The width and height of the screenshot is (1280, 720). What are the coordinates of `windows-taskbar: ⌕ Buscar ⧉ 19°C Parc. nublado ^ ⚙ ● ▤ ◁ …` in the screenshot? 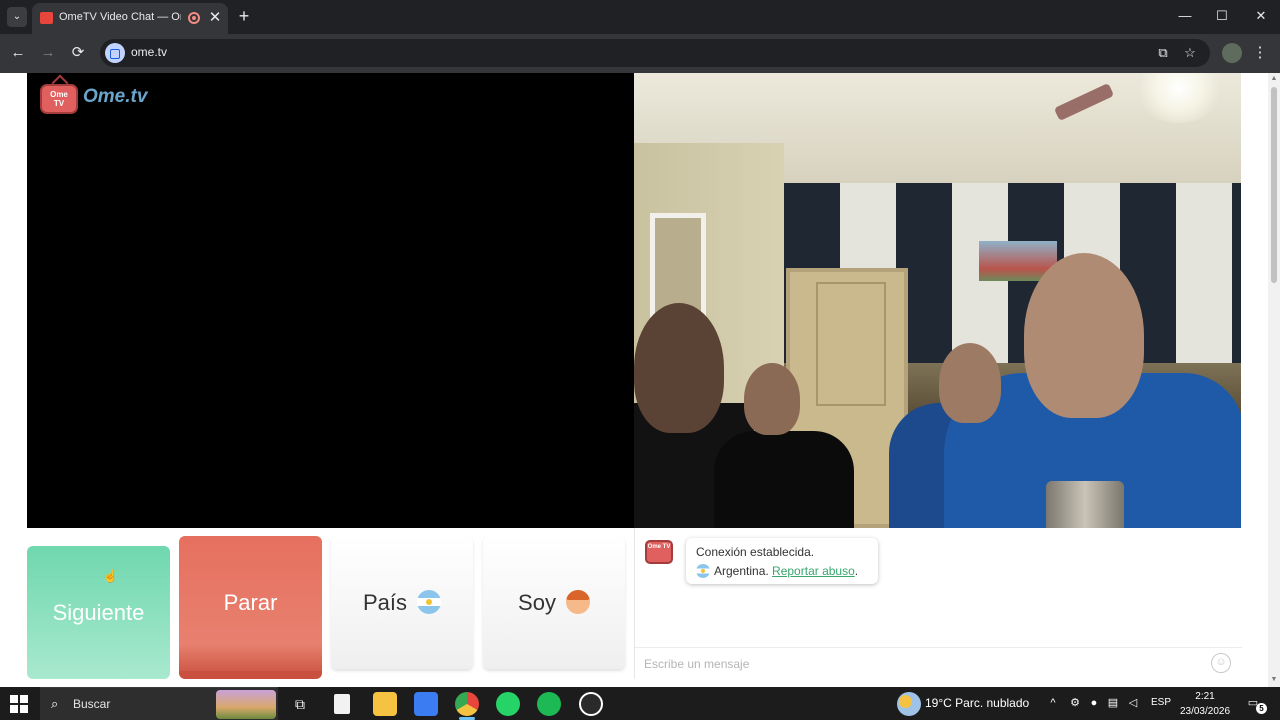 It's located at (640, 703).